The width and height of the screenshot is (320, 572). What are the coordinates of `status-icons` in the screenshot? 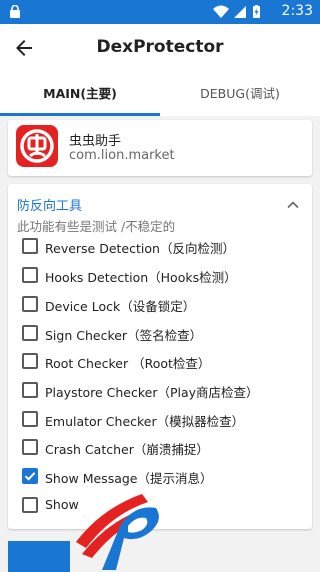 It's located at (236, 11).